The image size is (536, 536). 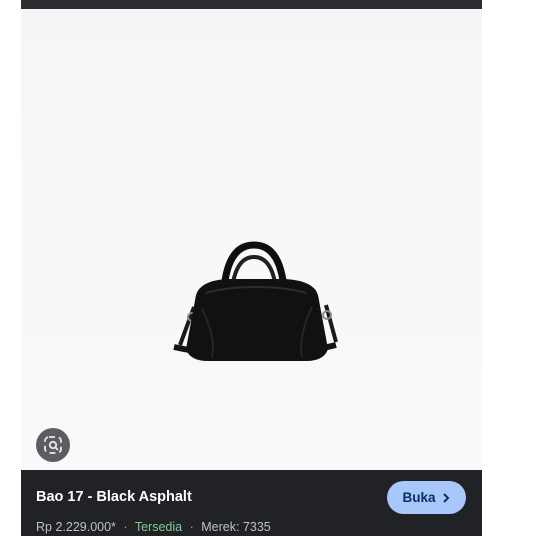 I want to click on open-button-label: Buka, so click(x=419, y=497).